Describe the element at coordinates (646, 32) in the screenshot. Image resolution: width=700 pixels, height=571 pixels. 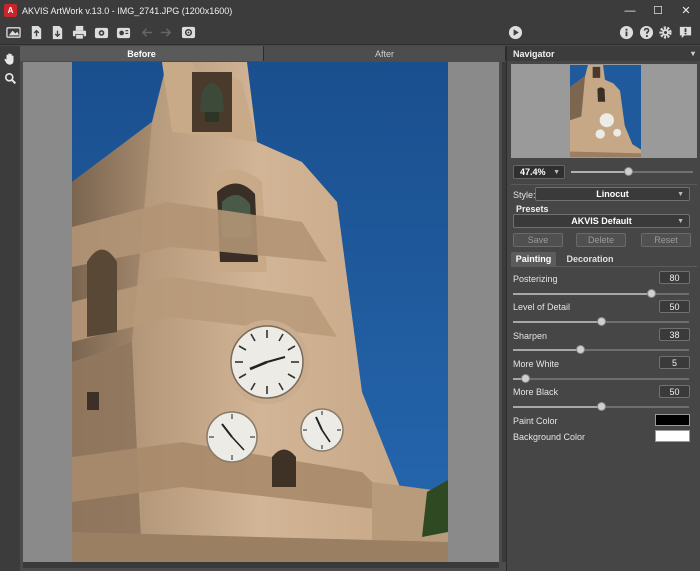
I see `help-icon` at that location.